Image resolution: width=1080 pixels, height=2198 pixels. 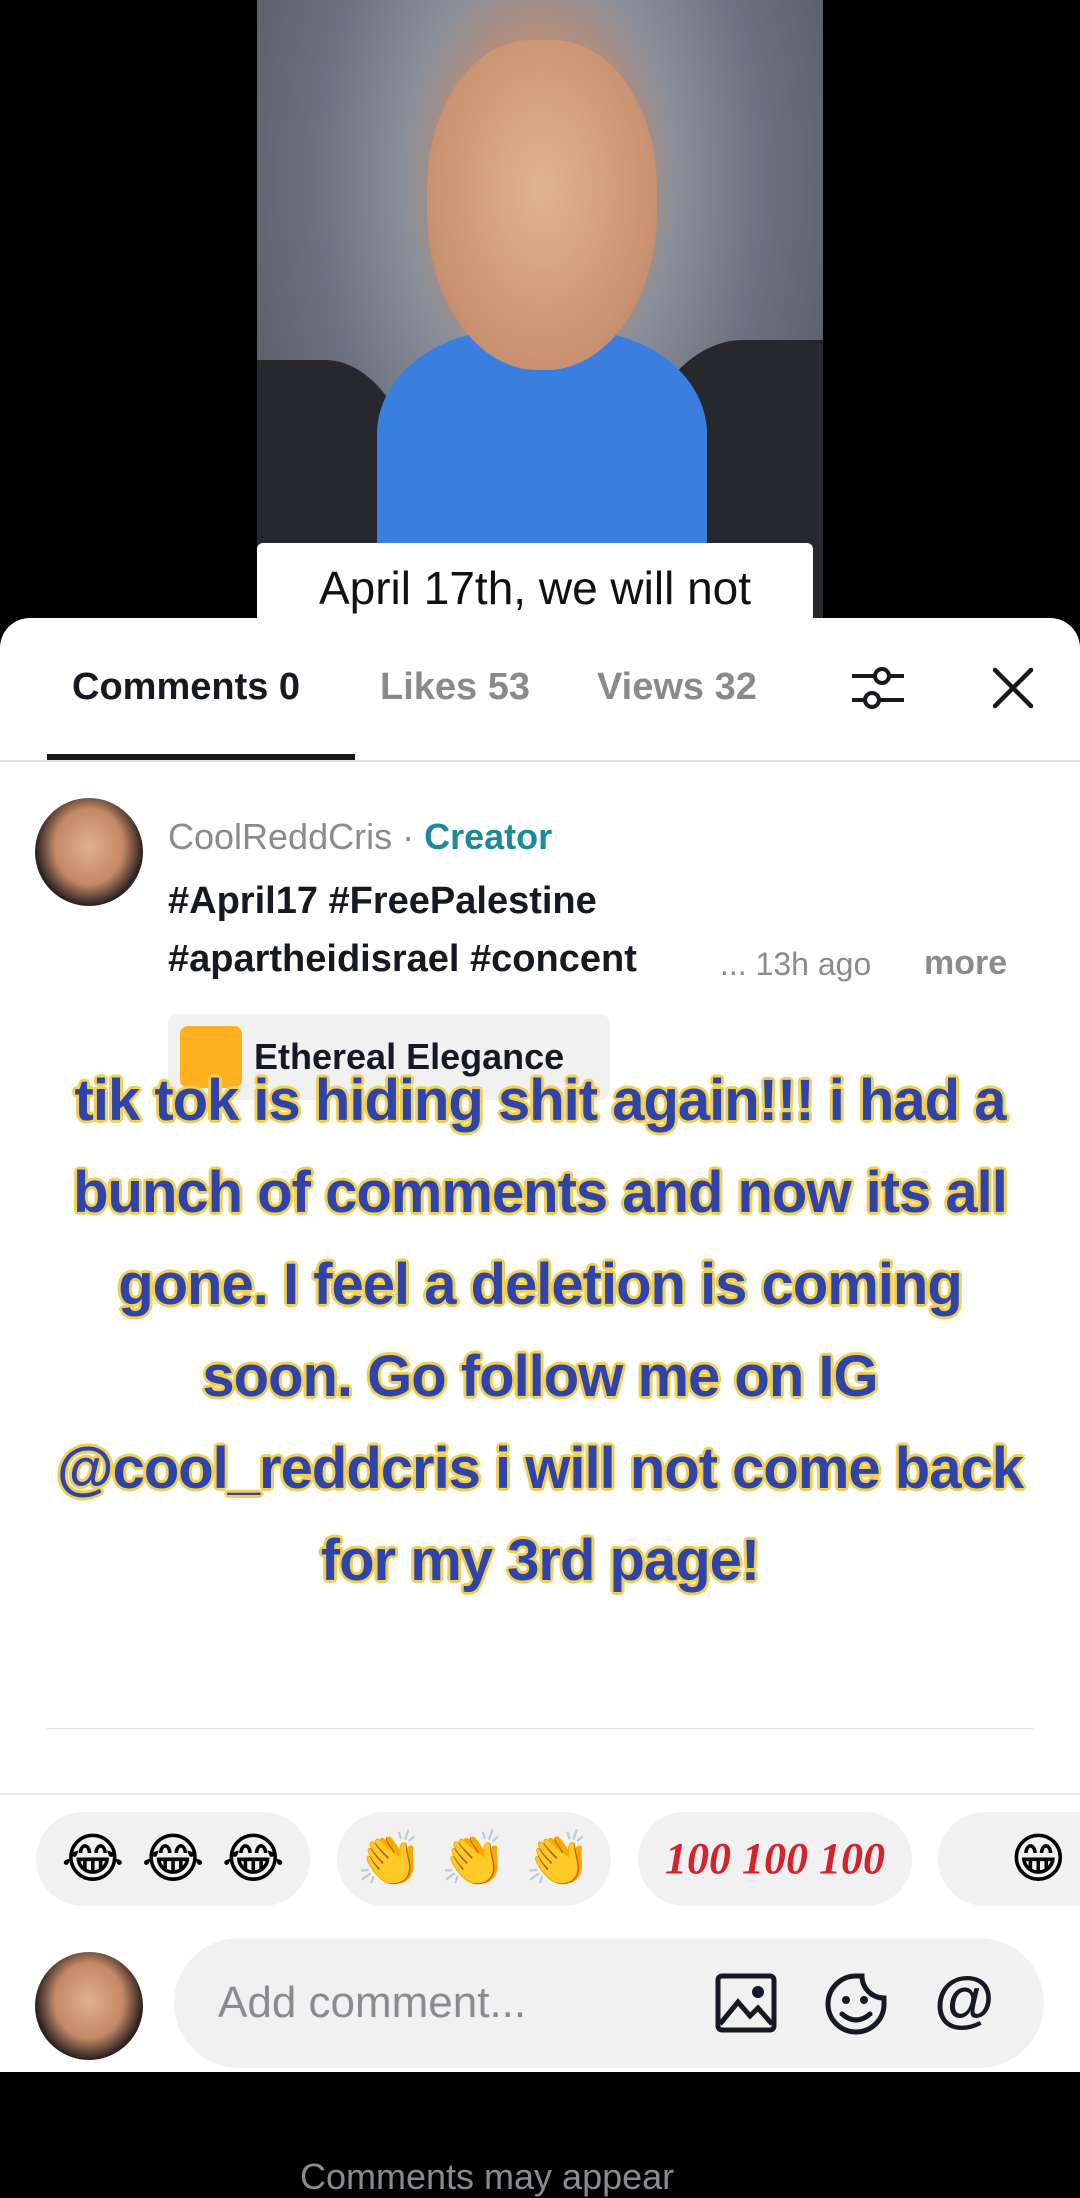 I want to click on filter-icon, so click(x=878, y=688).